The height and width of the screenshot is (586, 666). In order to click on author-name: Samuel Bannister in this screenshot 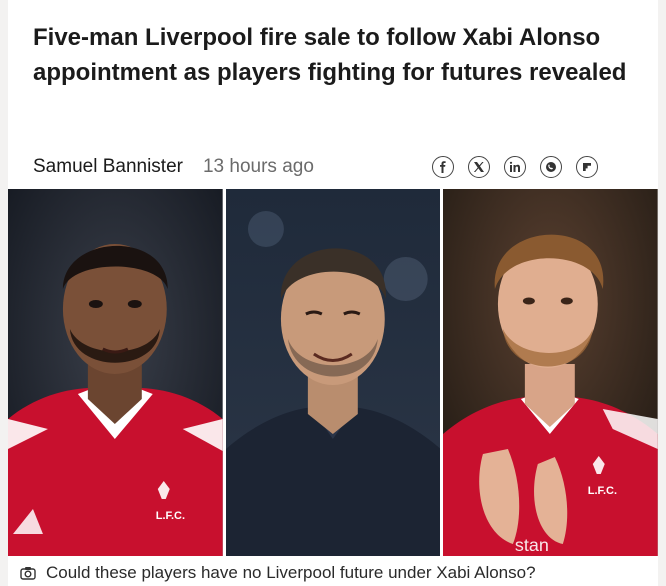, I will do `click(108, 167)`.